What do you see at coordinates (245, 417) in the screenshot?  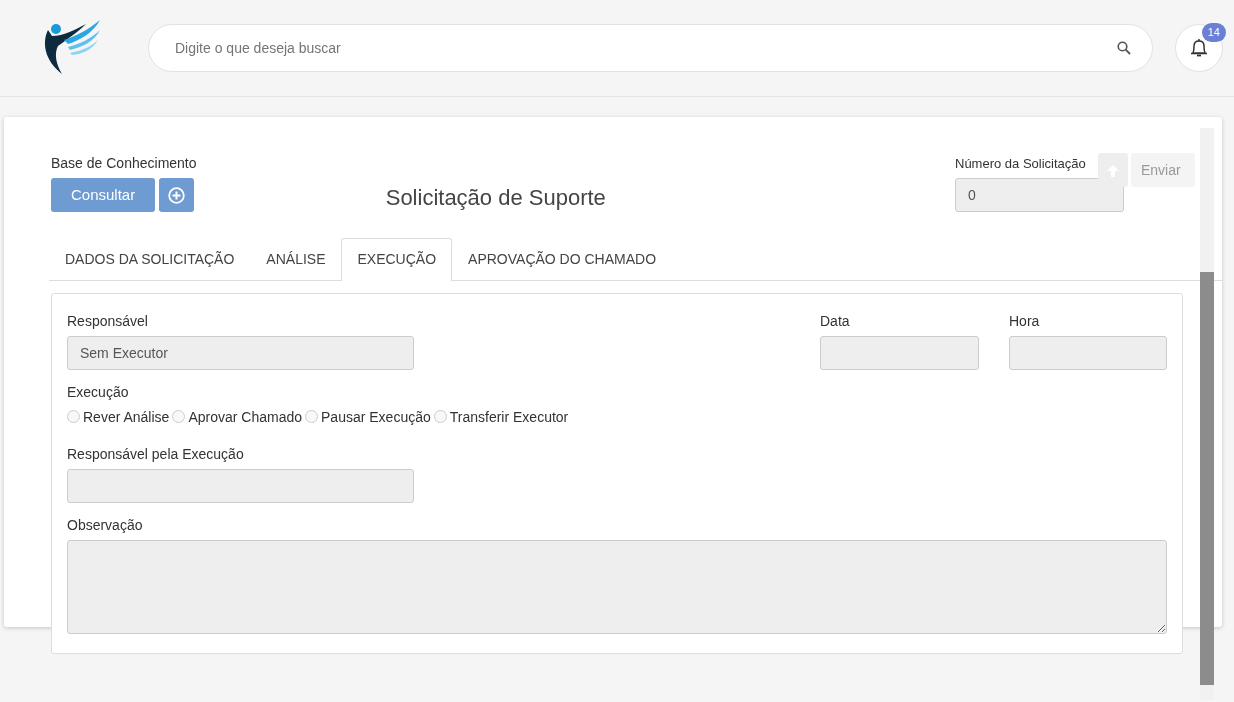 I see `radio-label: Aprovar Chamado` at bounding box center [245, 417].